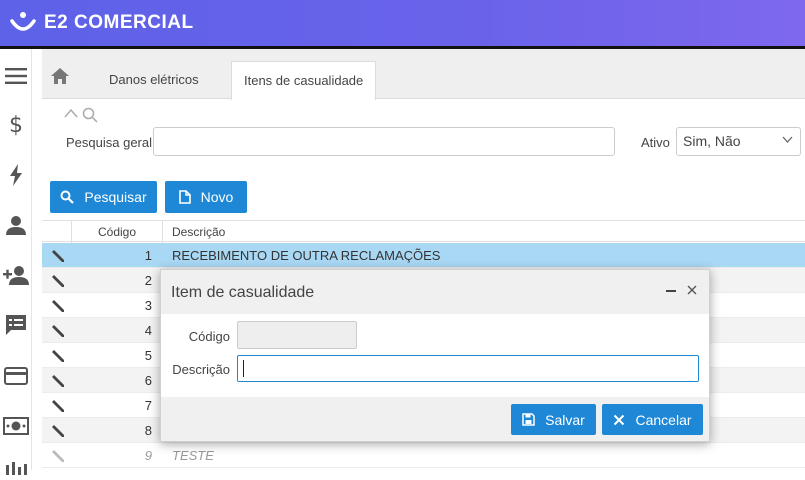 The image size is (805, 480). What do you see at coordinates (16, 467) in the screenshot?
I see `chart-icon` at bounding box center [16, 467].